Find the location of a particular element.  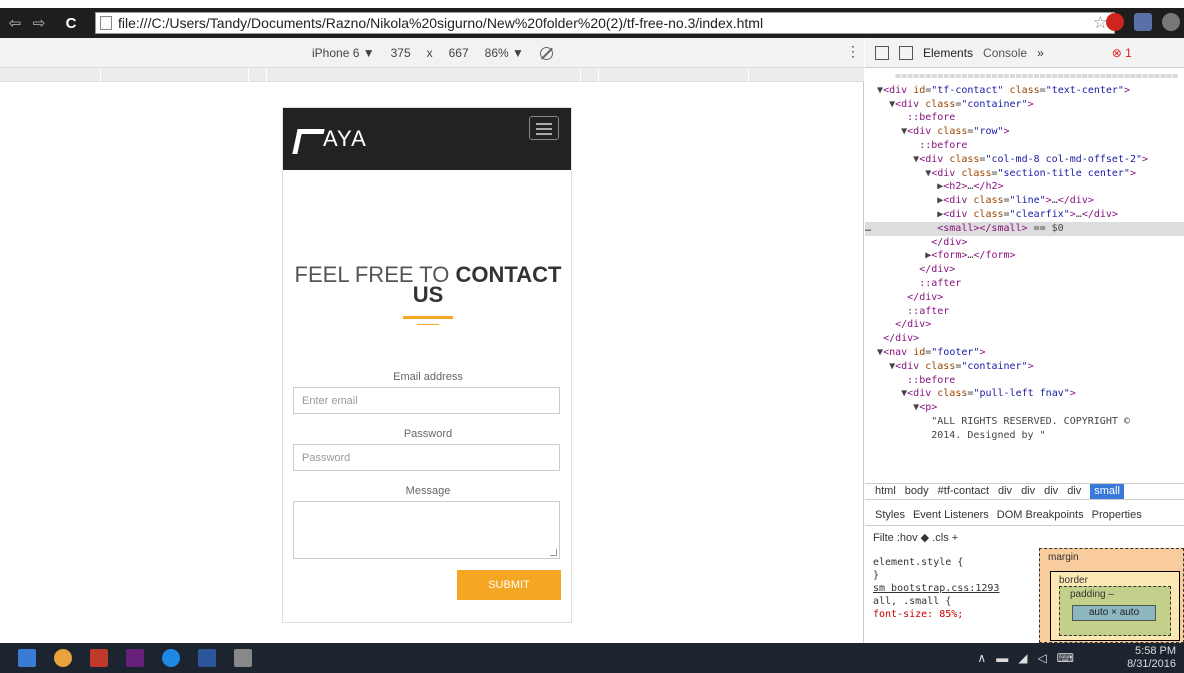

box-padding: padding – auto × auto is located at coordinates (1115, 611).